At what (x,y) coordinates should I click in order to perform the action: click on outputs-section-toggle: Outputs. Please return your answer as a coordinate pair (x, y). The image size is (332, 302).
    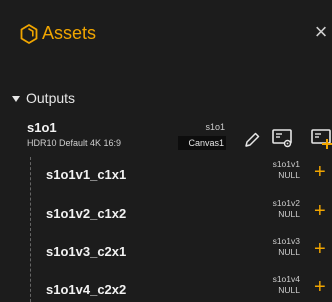
    Looking at the image, I should click on (43, 98).